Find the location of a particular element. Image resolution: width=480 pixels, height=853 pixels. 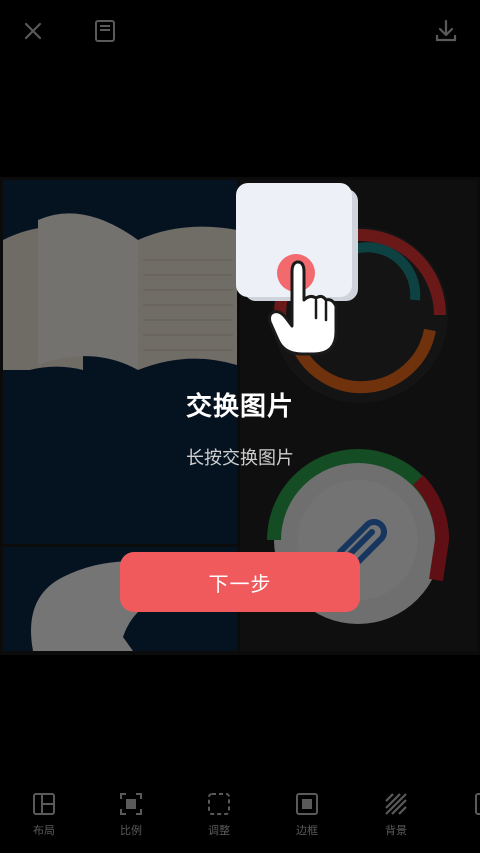

top-bar is located at coordinates (240, 31).